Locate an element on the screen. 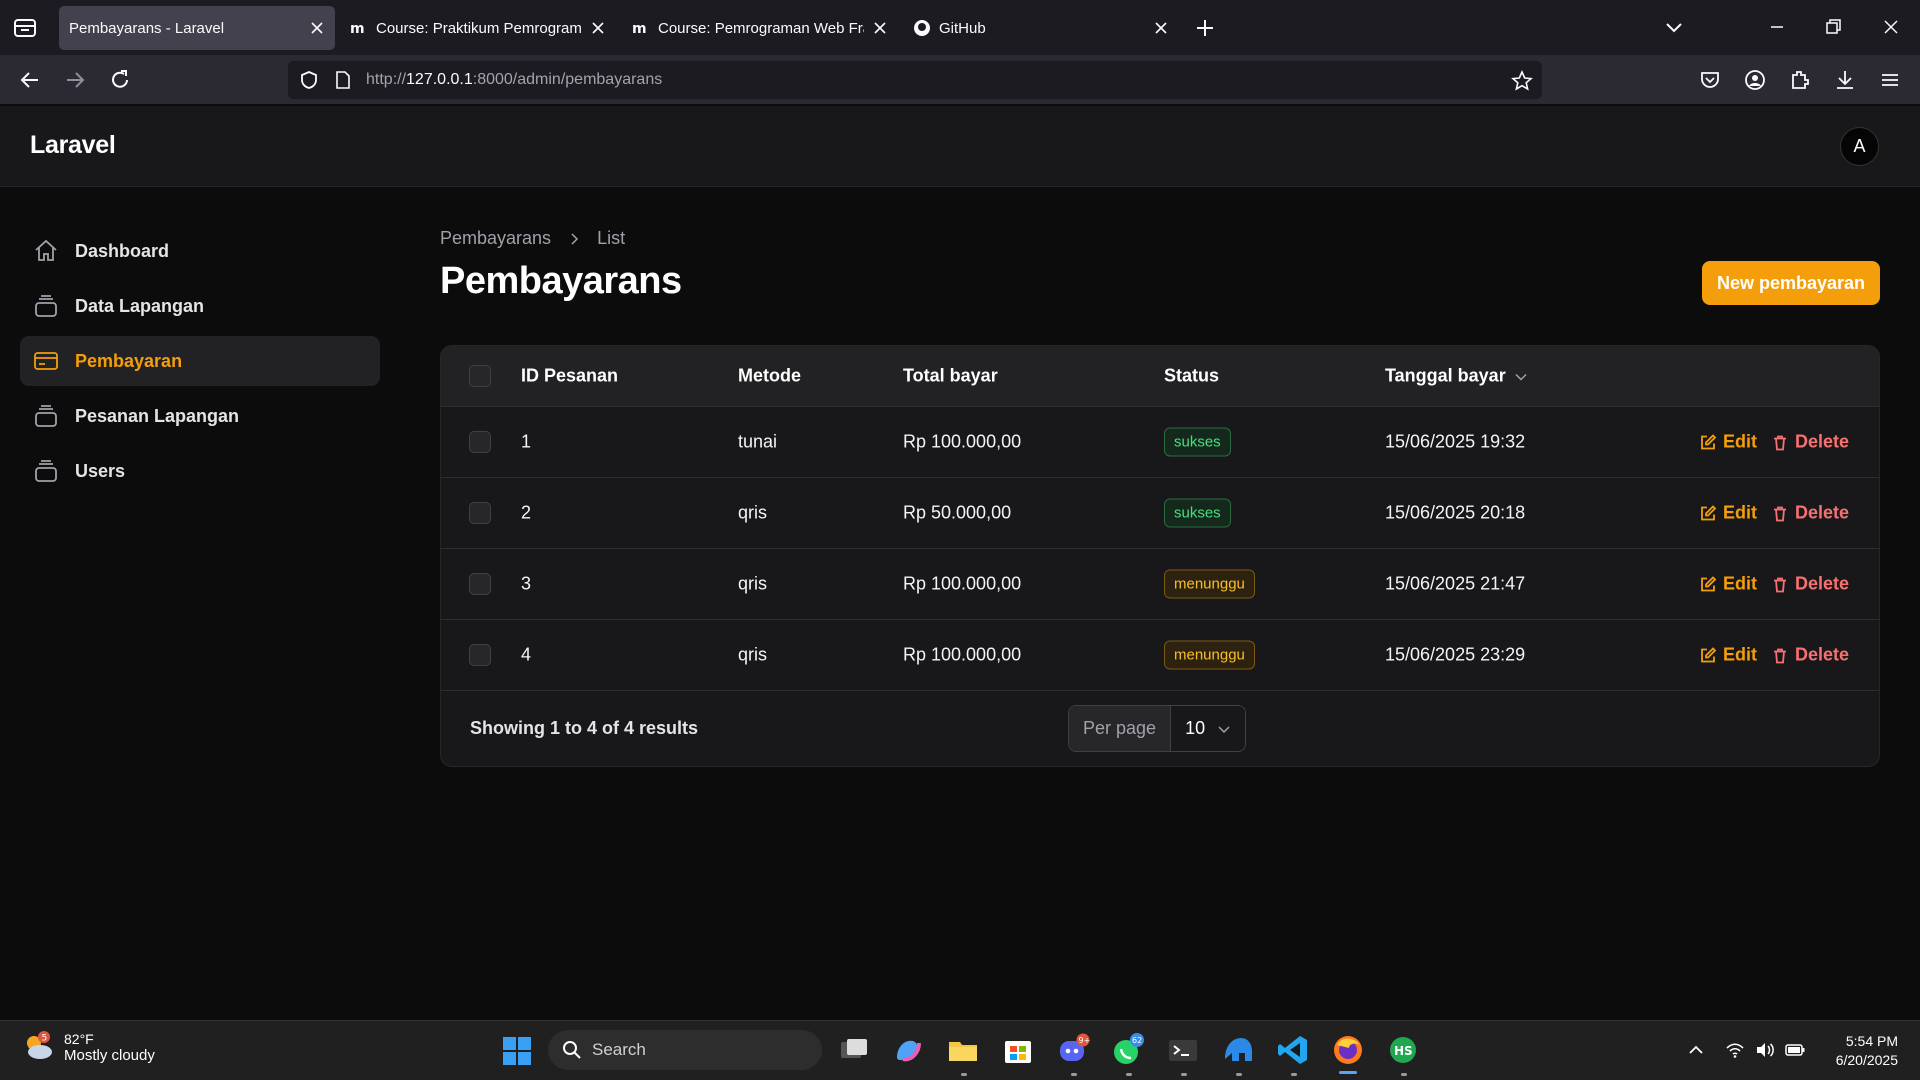 The width and height of the screenshot is (1920, 1080). cell-id-pesanan: 3 is located at coordinates (526, 583).